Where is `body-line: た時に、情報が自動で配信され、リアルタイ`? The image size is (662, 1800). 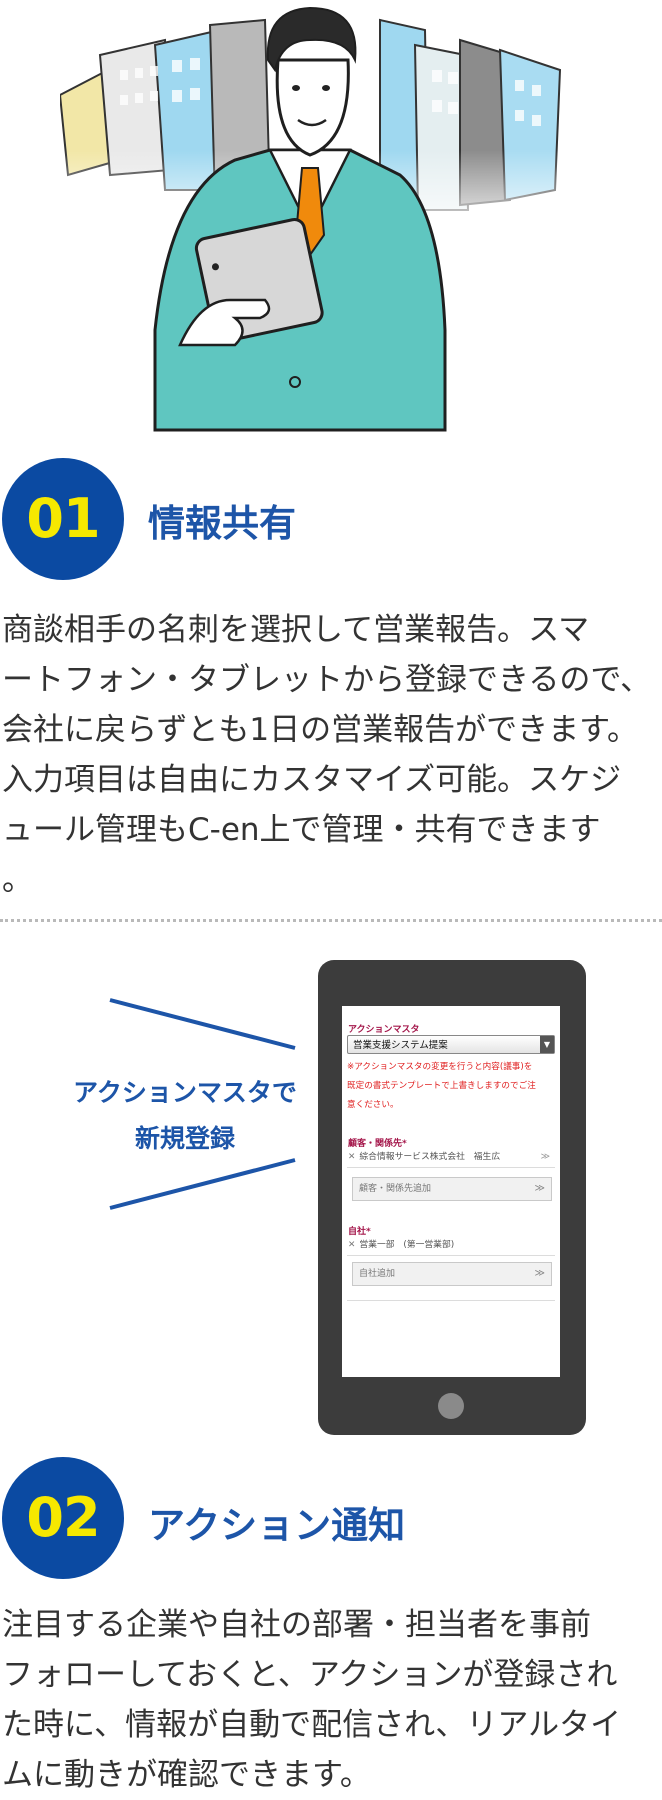 body-line: た時に、情報が自動で配信され、リアルタイ is located at coordinates (312, 1725).